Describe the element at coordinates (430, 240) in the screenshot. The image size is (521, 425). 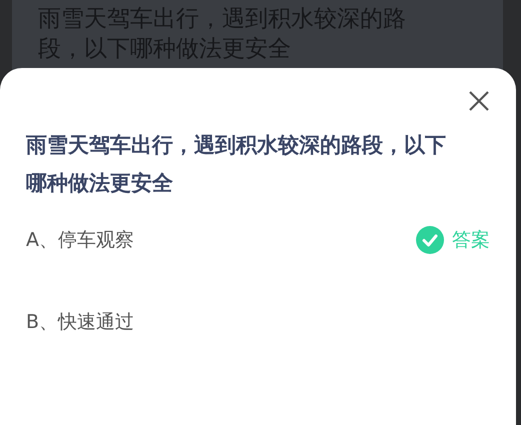
I see `check-icon` at that location.